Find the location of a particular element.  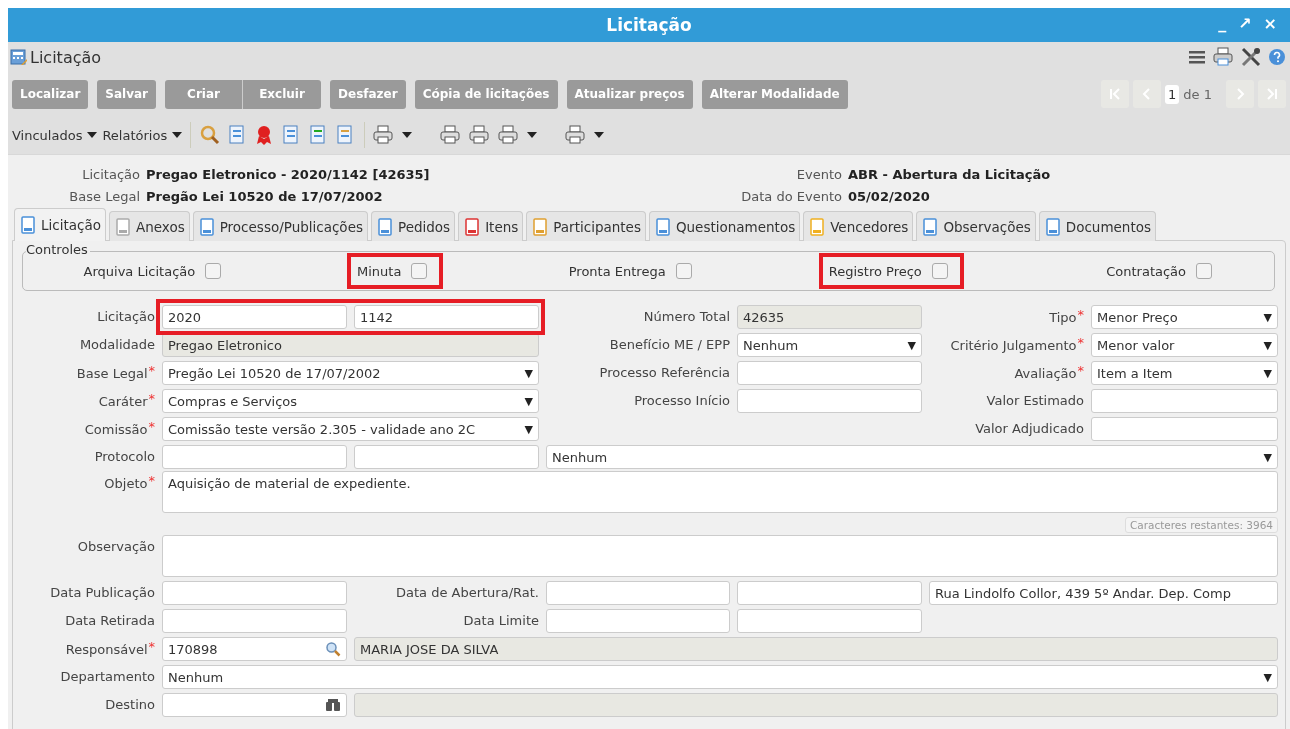

help-icon is located at coordinates (1277, 57).